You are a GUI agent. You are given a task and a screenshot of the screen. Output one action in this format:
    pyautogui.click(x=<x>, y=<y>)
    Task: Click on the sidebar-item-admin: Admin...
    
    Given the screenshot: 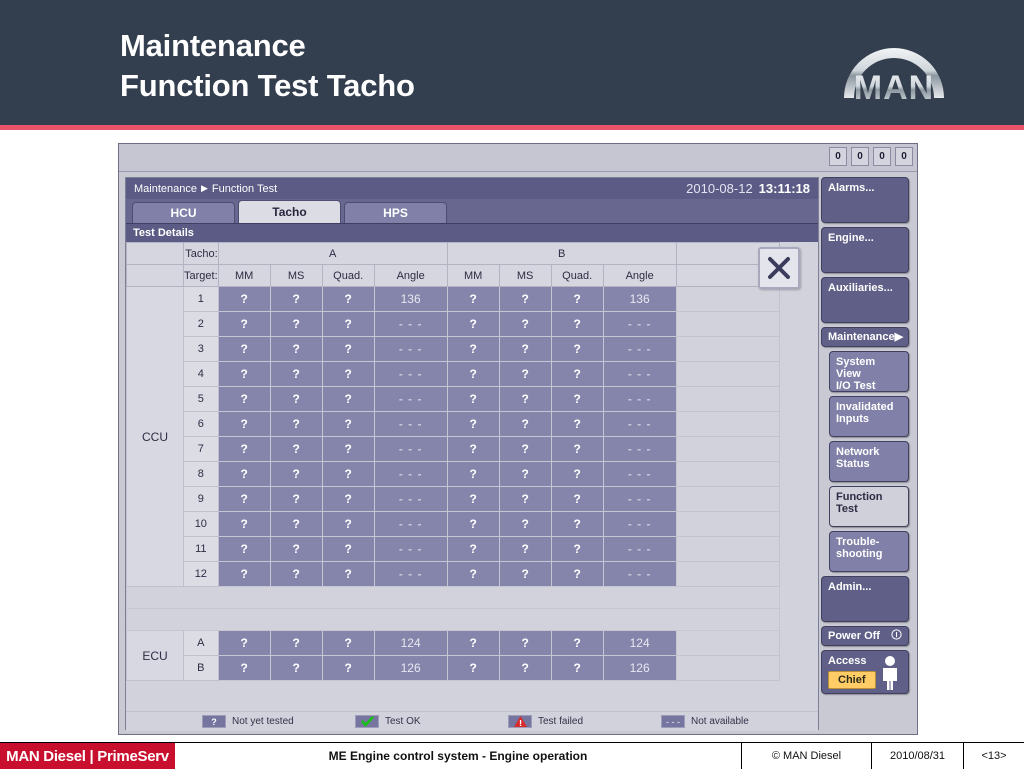 What is the action you would take?
    pyautogui.click(x=865, y=599)
    